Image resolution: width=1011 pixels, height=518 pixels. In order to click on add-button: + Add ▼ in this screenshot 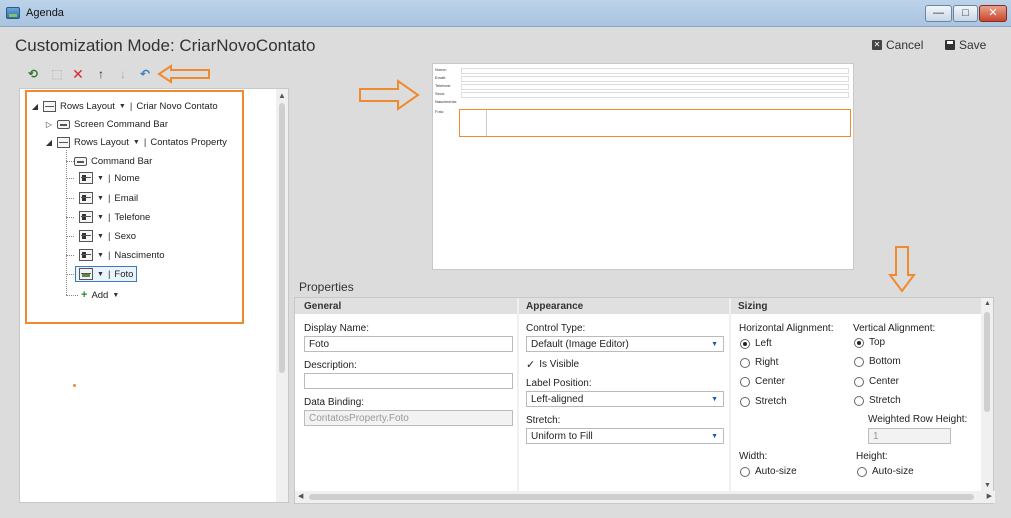, I will do `click(100, 295)`.